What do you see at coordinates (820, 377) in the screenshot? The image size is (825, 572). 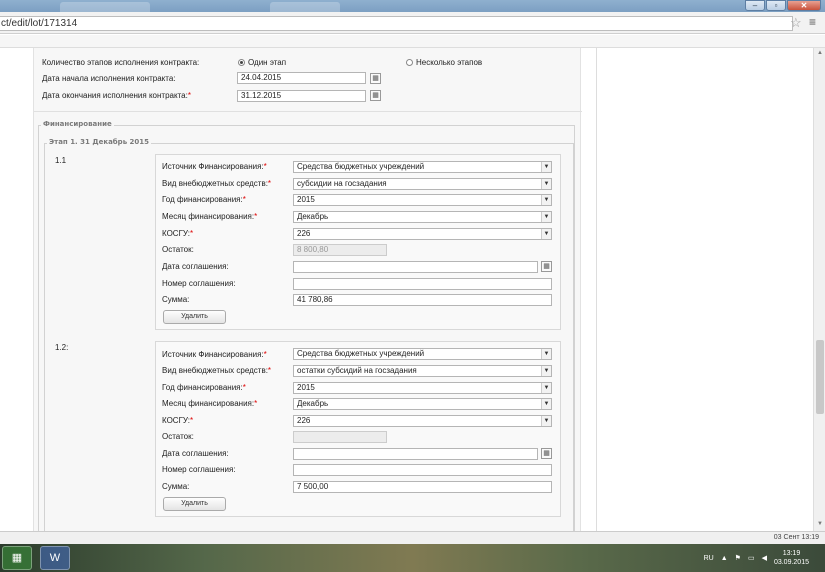 I see `scrollbar-thumb` at bounding box center [820, 377].